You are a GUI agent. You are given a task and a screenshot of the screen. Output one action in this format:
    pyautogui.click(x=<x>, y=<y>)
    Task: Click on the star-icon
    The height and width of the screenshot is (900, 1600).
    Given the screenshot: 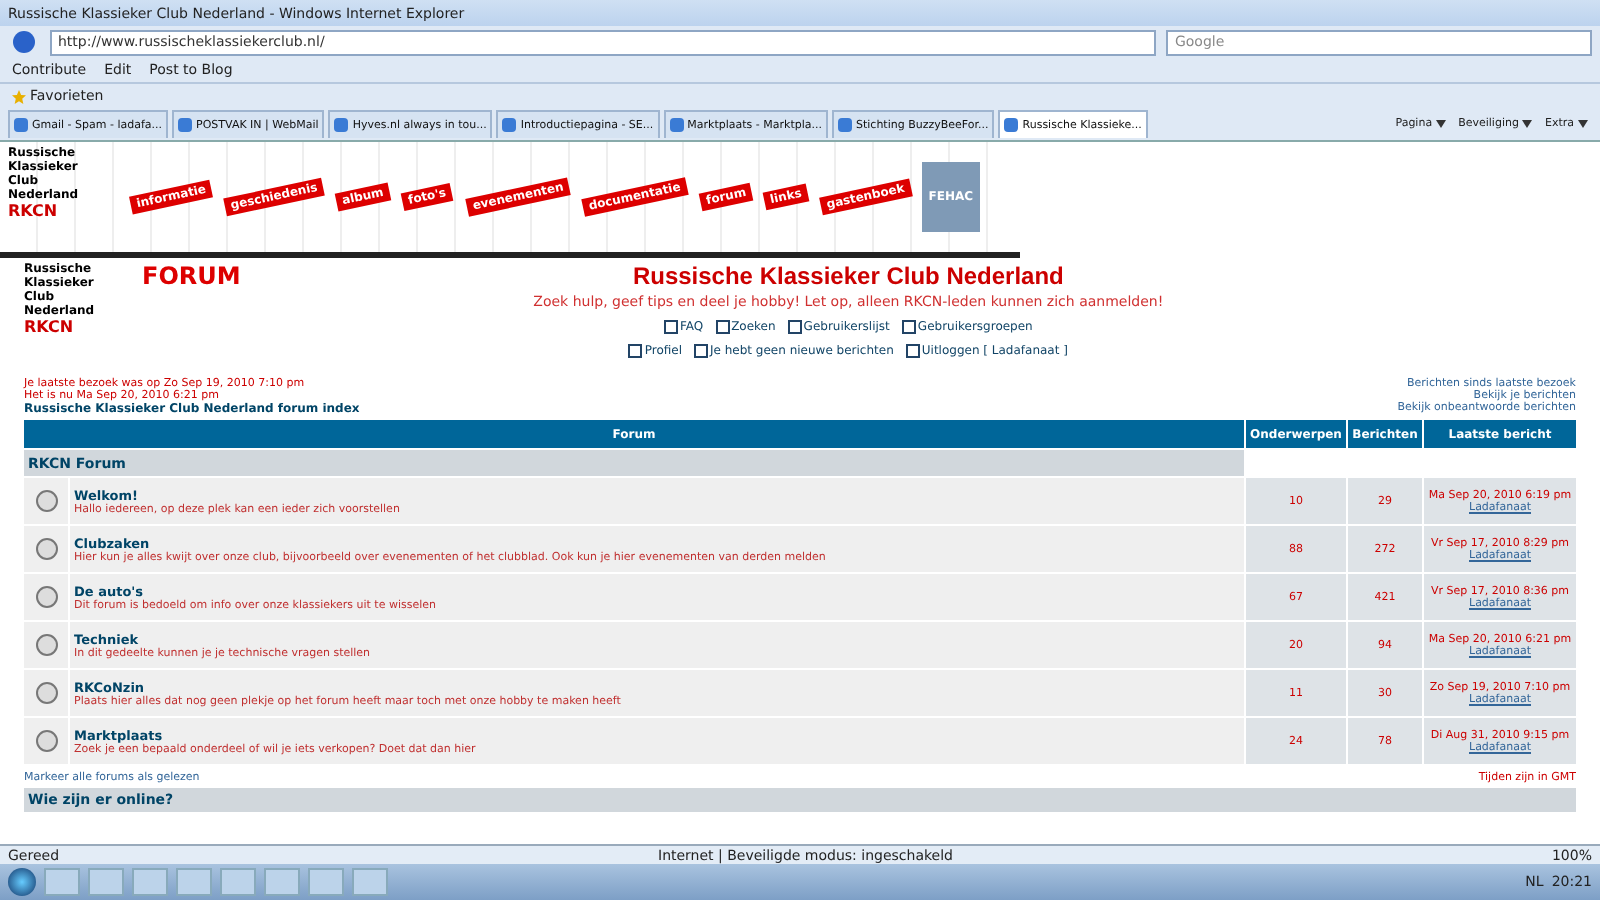 What is the action you would take?
    pyautogui.click(x=19, y=96)
    